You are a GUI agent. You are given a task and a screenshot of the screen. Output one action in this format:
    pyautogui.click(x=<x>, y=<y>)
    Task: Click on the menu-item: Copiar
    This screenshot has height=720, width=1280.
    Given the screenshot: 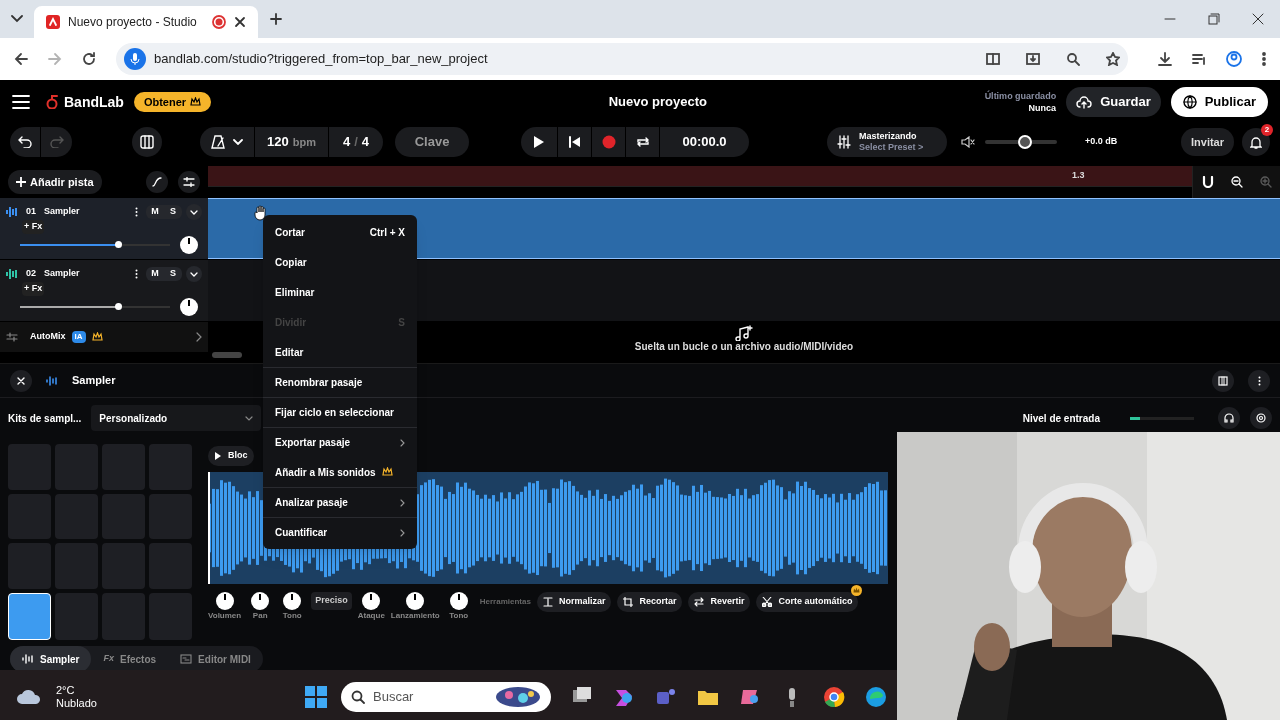 What is the action you would take?
    pyautogui.click(x=340, y=262)
    